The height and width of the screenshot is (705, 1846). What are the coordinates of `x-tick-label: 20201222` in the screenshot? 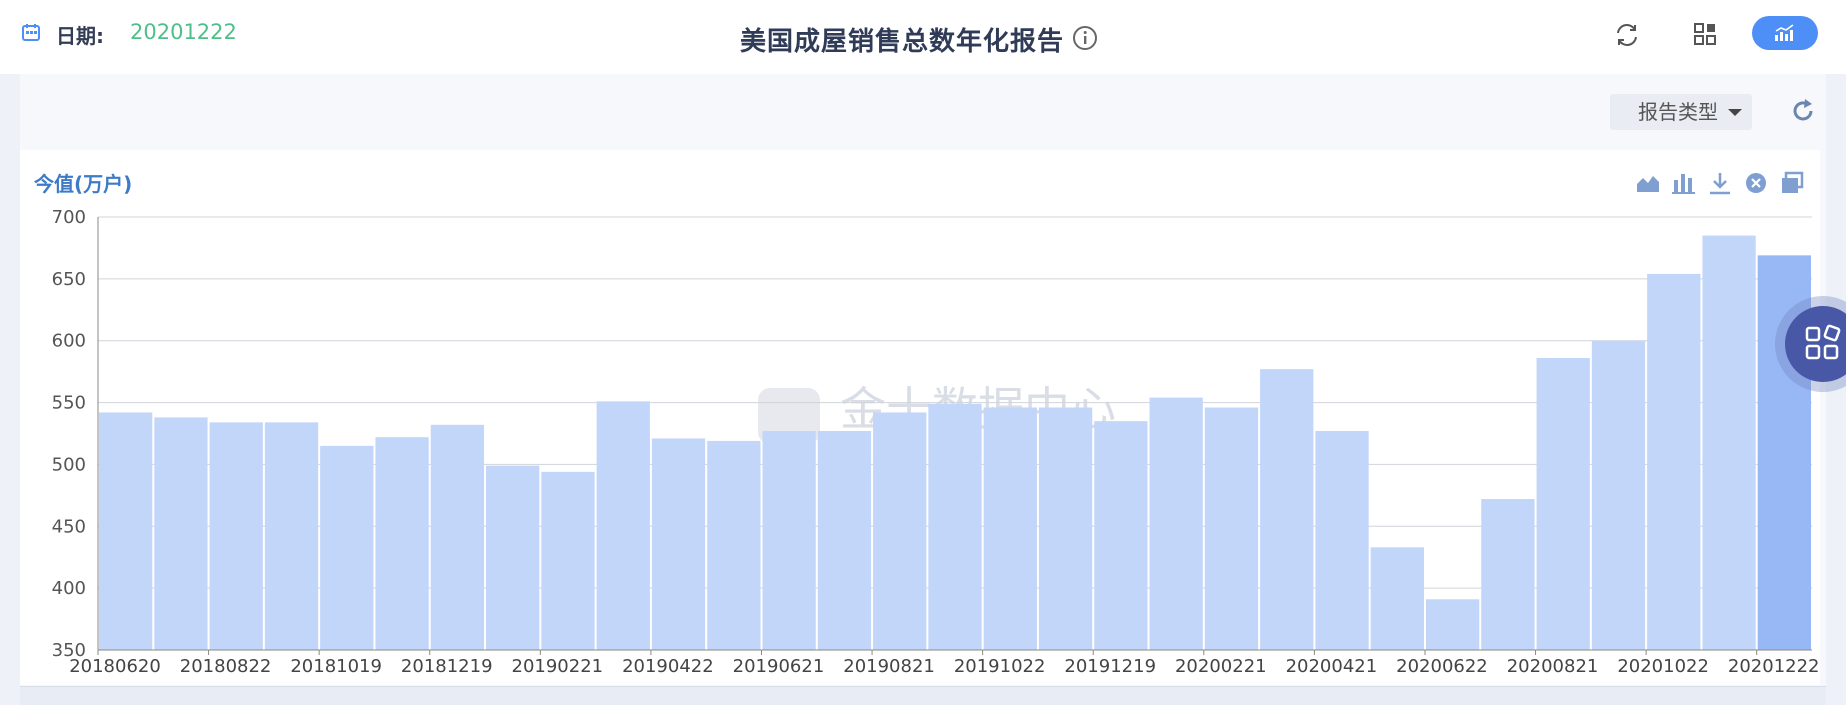 It's located at (1774, 666).